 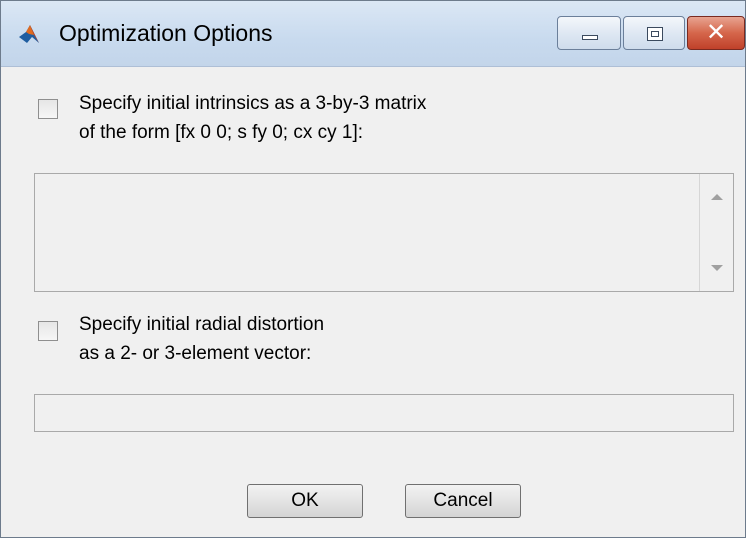 What do you see at coordinates (305, 501) in the screenshot?
I see `ok-button: OK` at bounding box center [305, 501].